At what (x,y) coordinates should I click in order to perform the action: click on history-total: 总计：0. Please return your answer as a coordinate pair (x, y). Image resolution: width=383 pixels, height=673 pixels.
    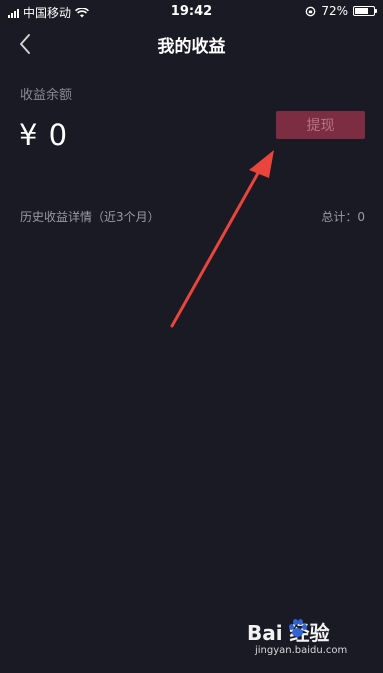
    Looking at the image, I should click on (343, 217).